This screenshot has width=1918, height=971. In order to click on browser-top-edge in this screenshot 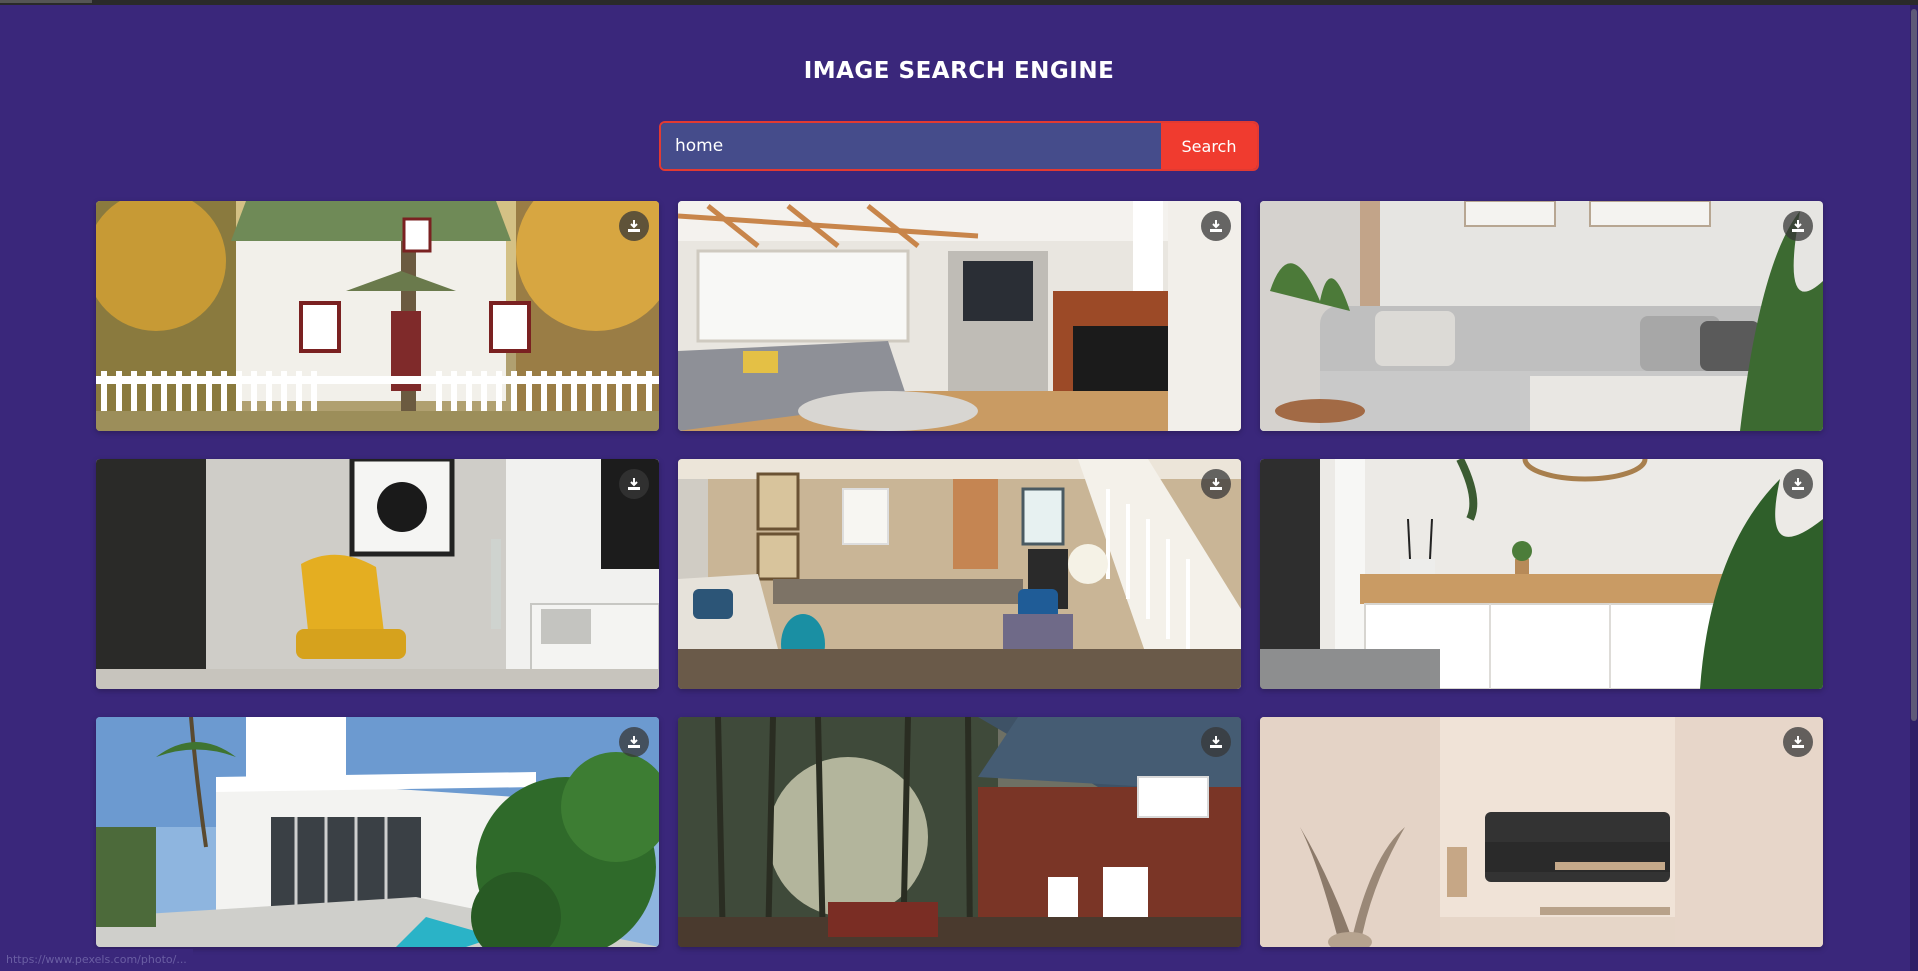, I will do `click(959, 2)`.